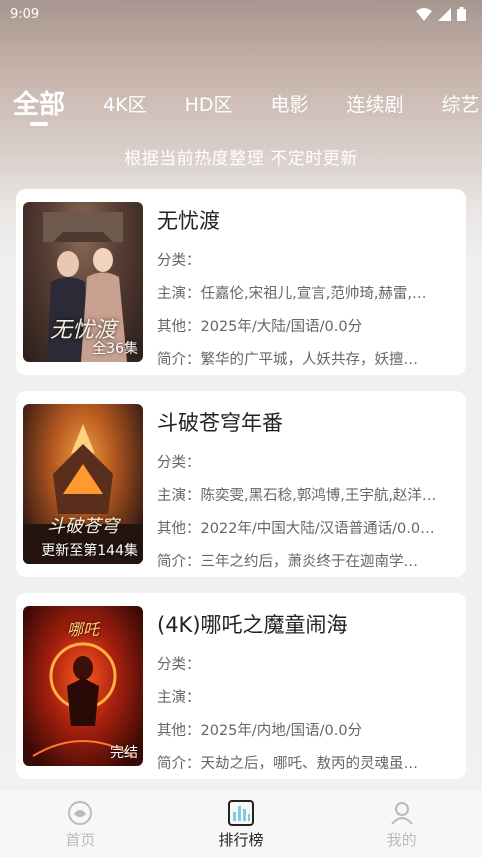 The width and height of the screenshot is (482, 857). I want to click on poster-image: 哪吒 完结, so click(83, 686).